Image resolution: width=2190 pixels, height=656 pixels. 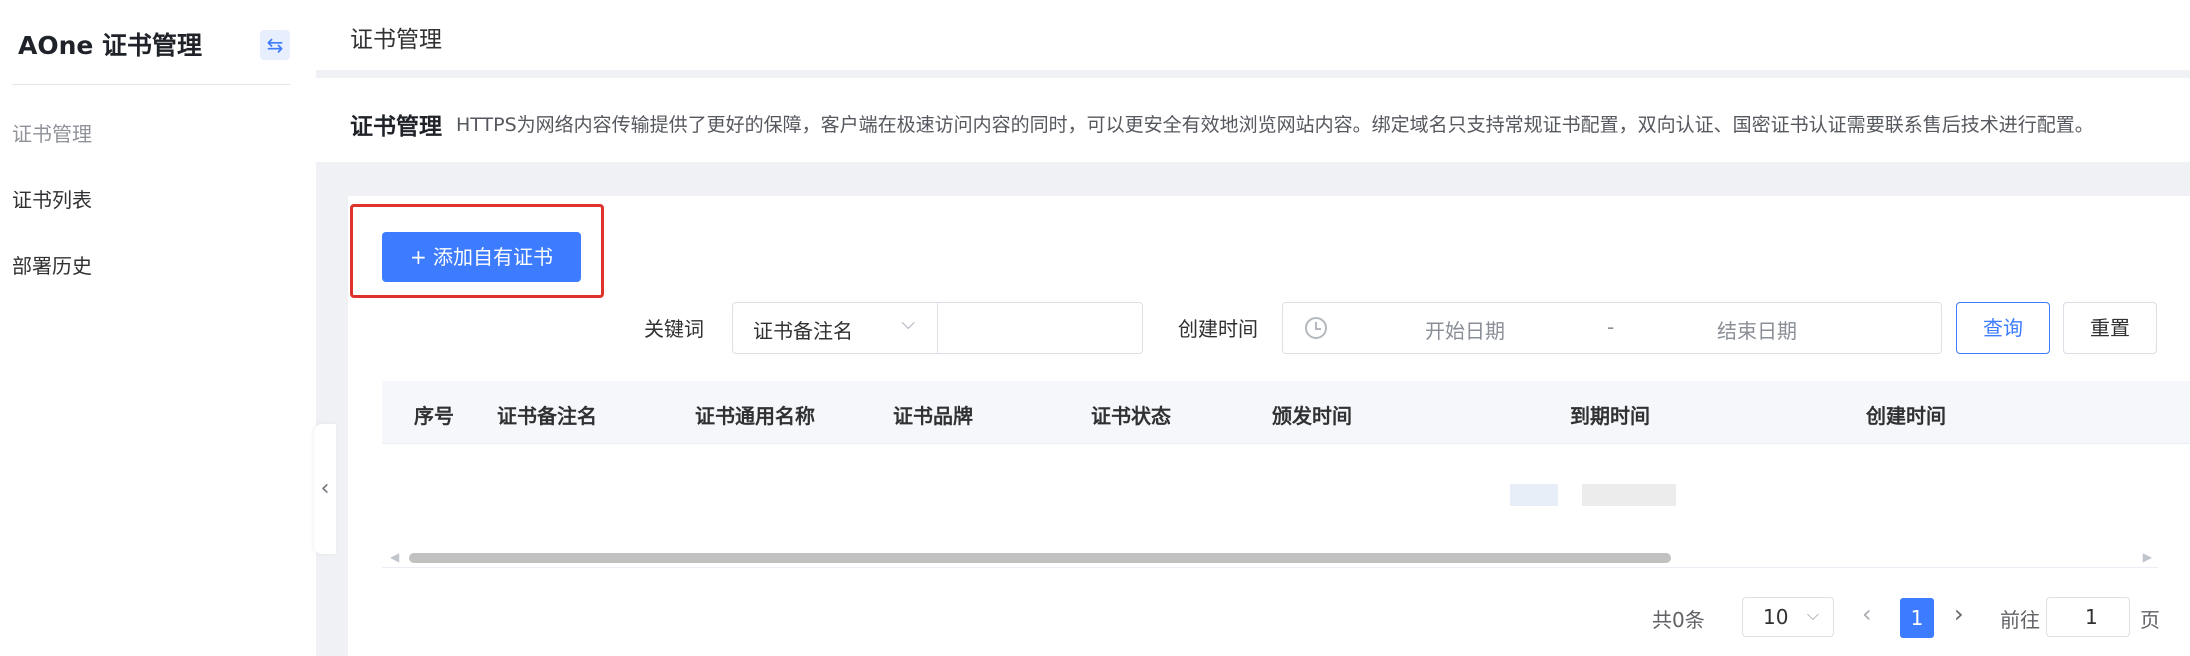 I want to click on reset-button: 重置, so click(x=2110, y=328).